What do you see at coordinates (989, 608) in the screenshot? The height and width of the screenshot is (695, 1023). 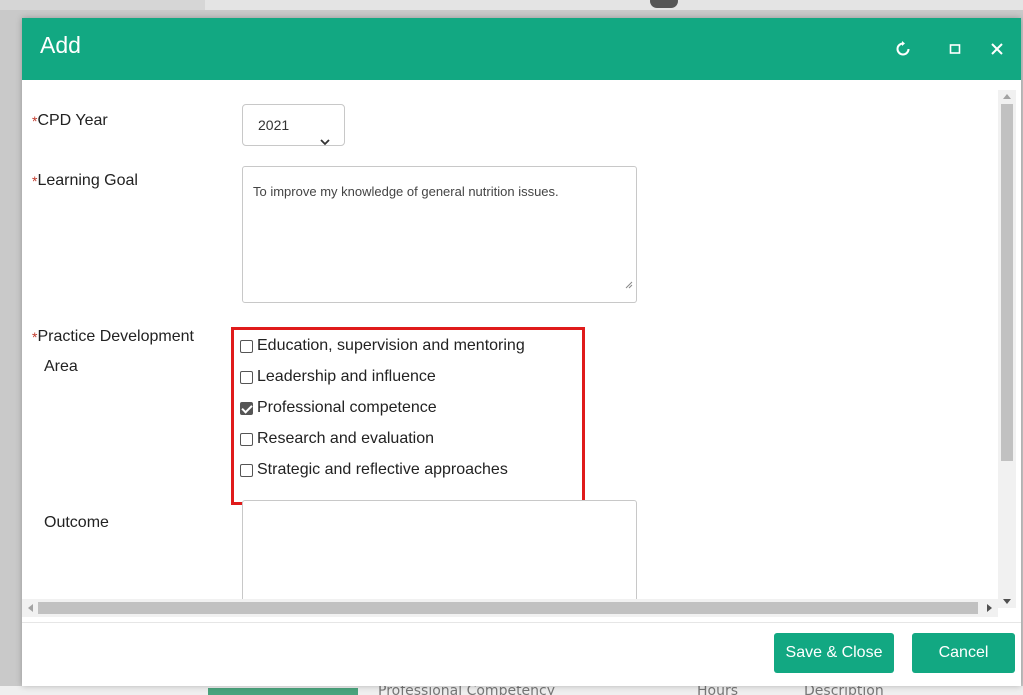 I see `scroll-right-icon` at bounding box center [989, 608].